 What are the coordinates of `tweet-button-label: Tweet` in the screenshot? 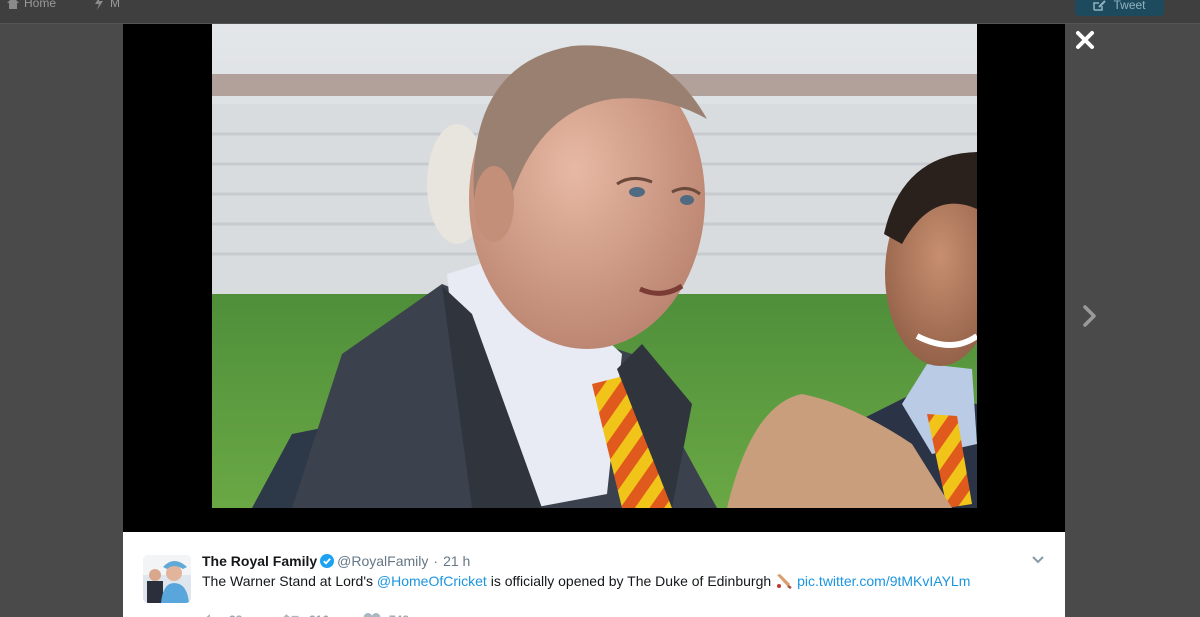 It's located at (1129, 6).